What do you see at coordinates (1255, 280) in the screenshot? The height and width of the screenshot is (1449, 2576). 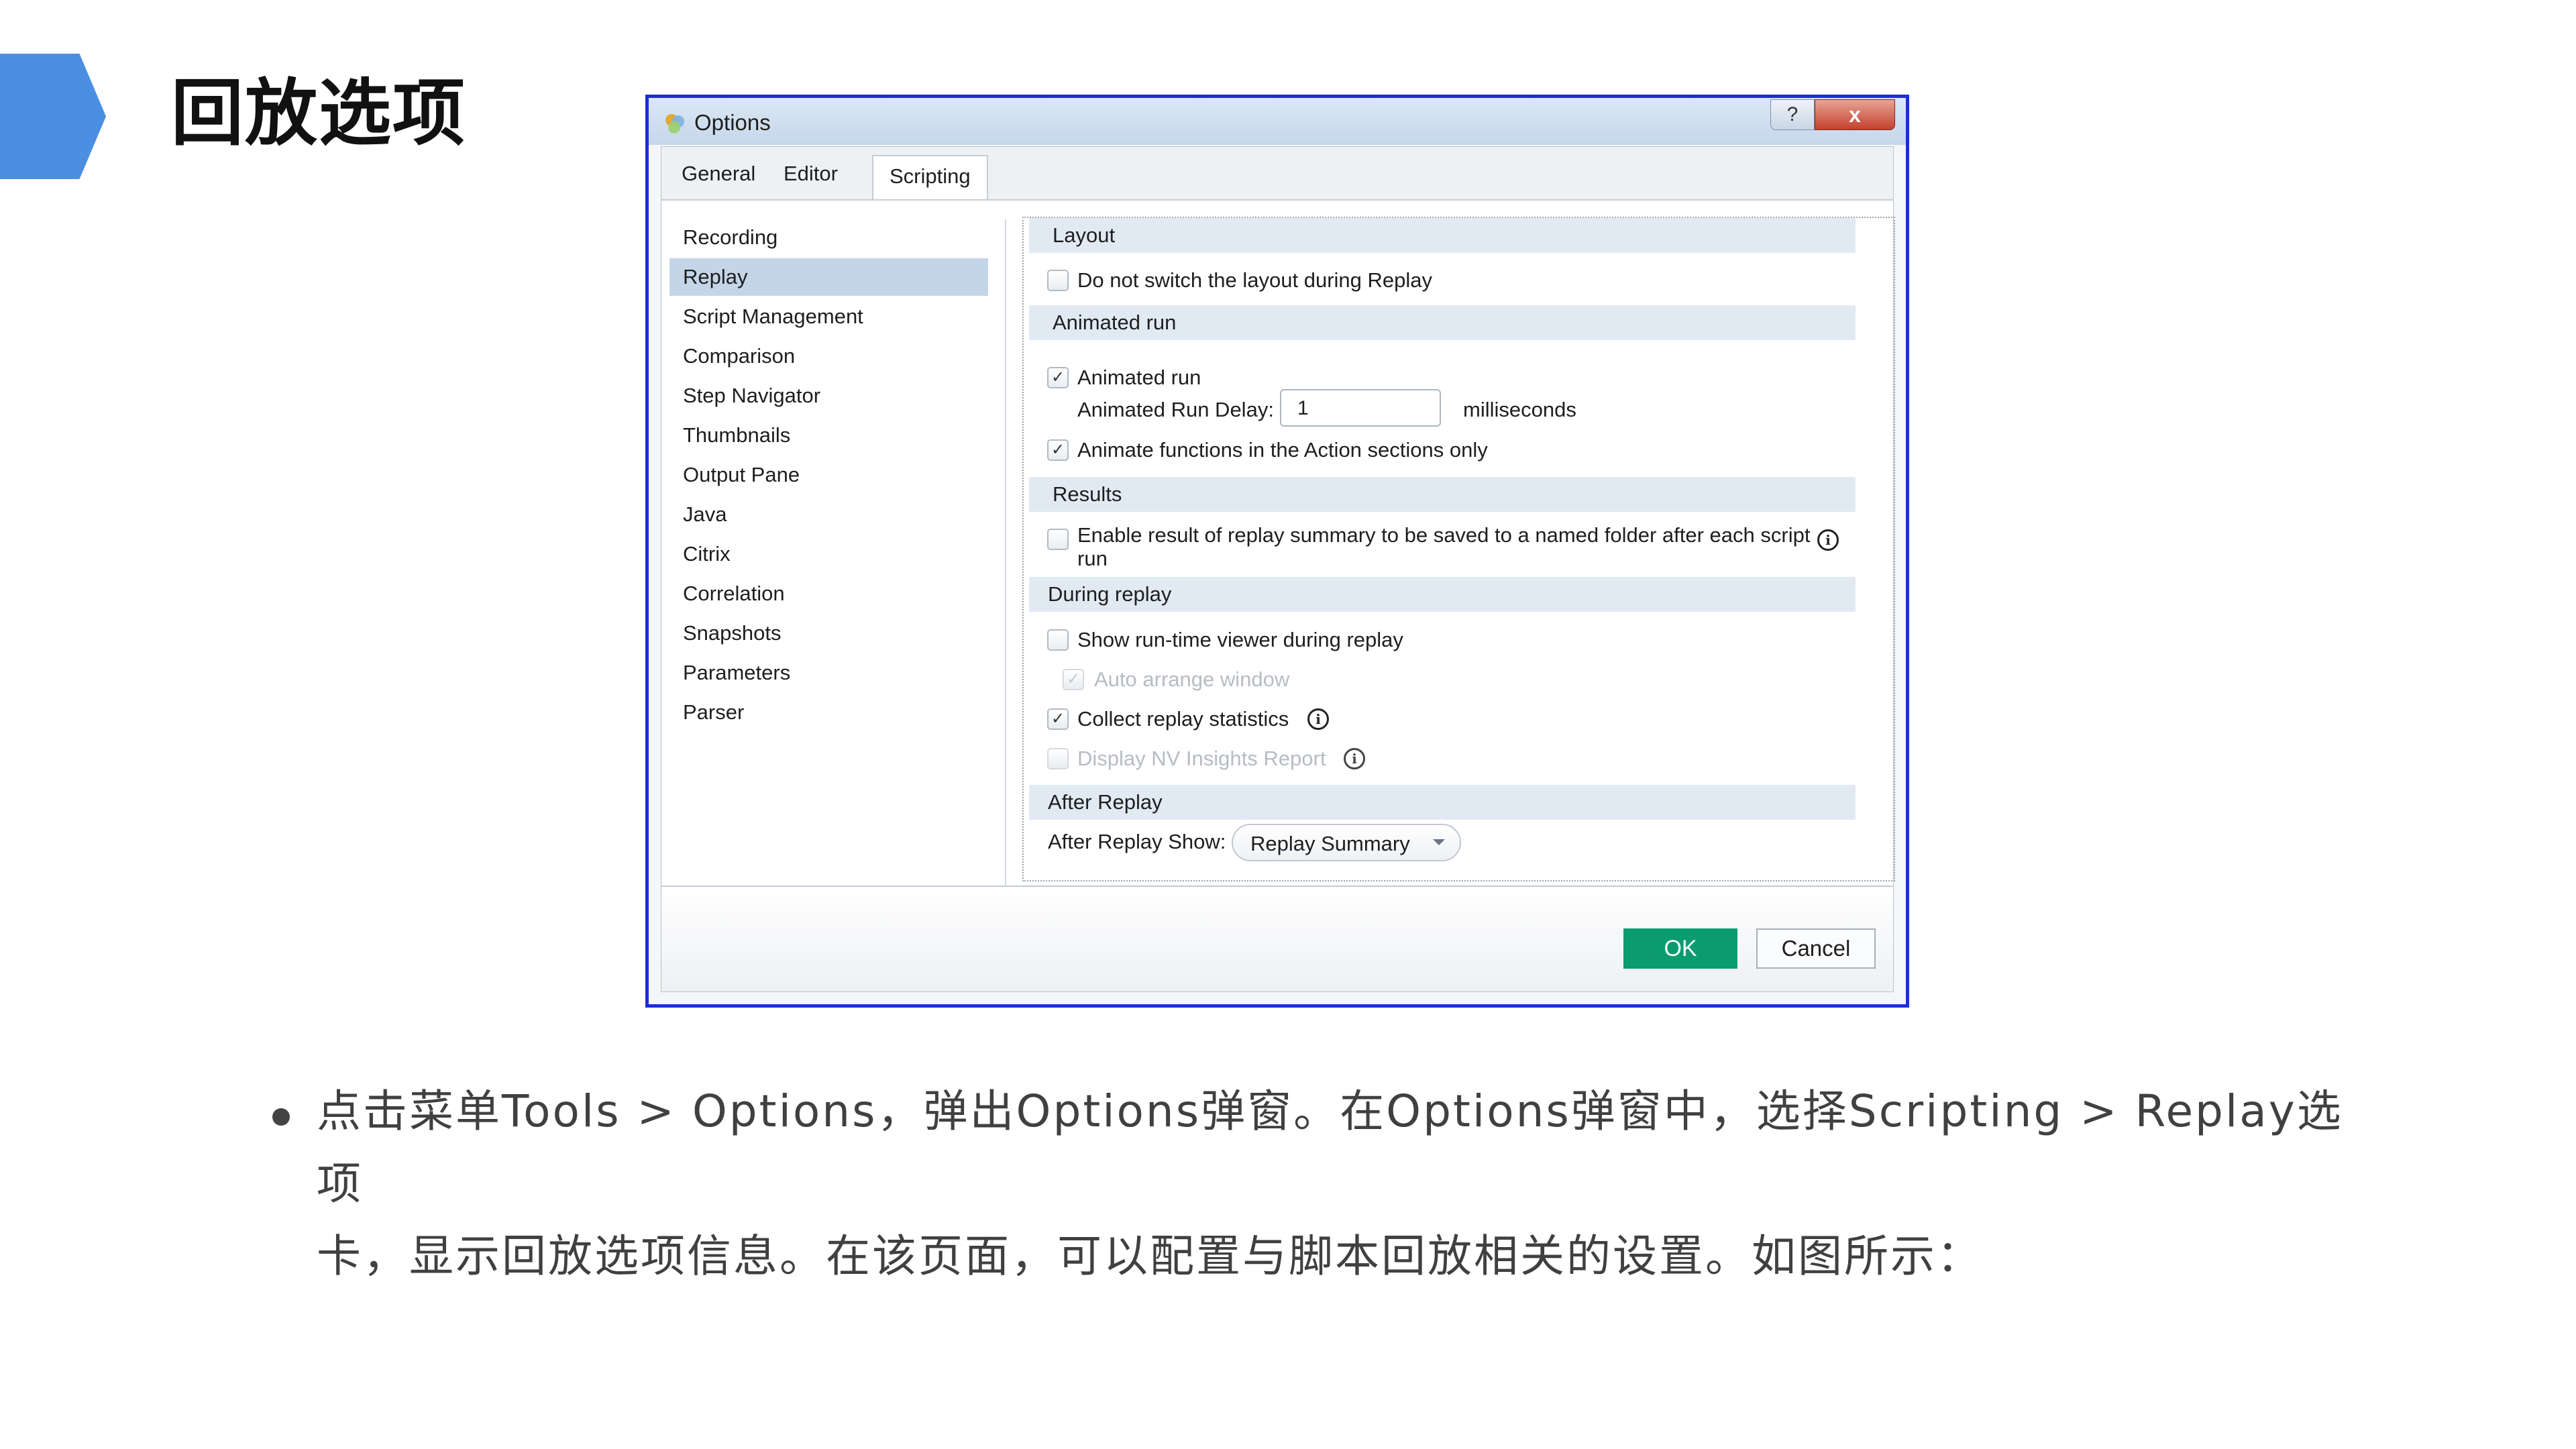 I see `no-switch-layout-label: Do not switch the layout during Replay` at bounding box center [1255, 280].